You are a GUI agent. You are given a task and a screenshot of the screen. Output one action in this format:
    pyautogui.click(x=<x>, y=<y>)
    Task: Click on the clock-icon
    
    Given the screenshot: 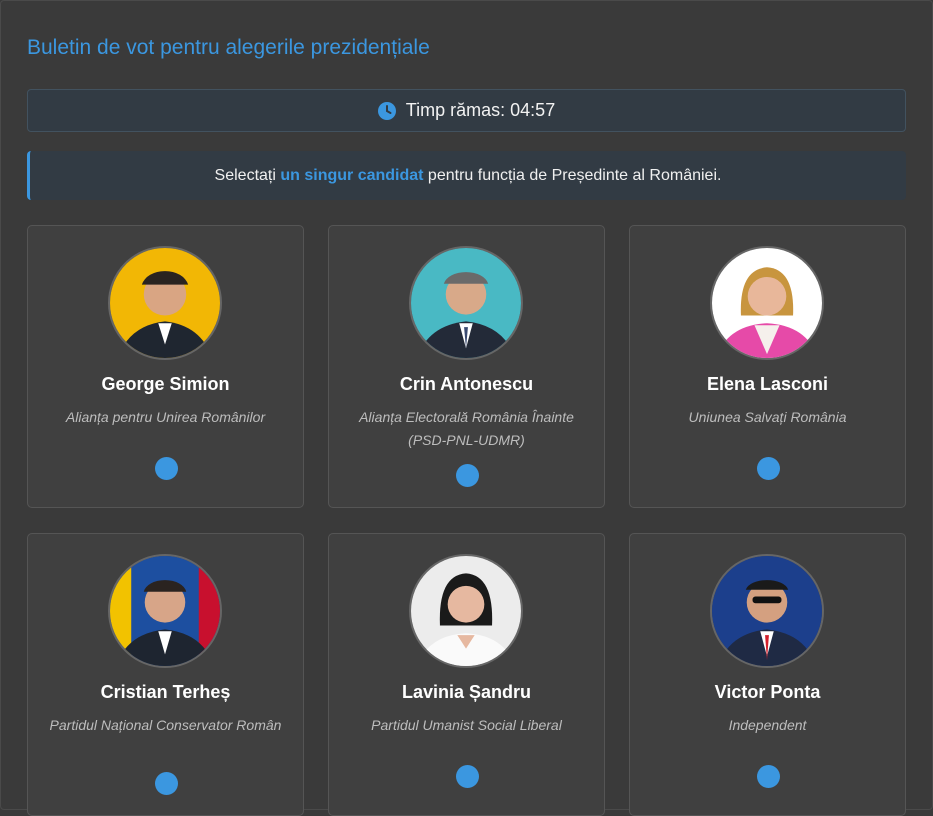 What is the action you would take?
    pyautogui.click(x=386, y=110)
    